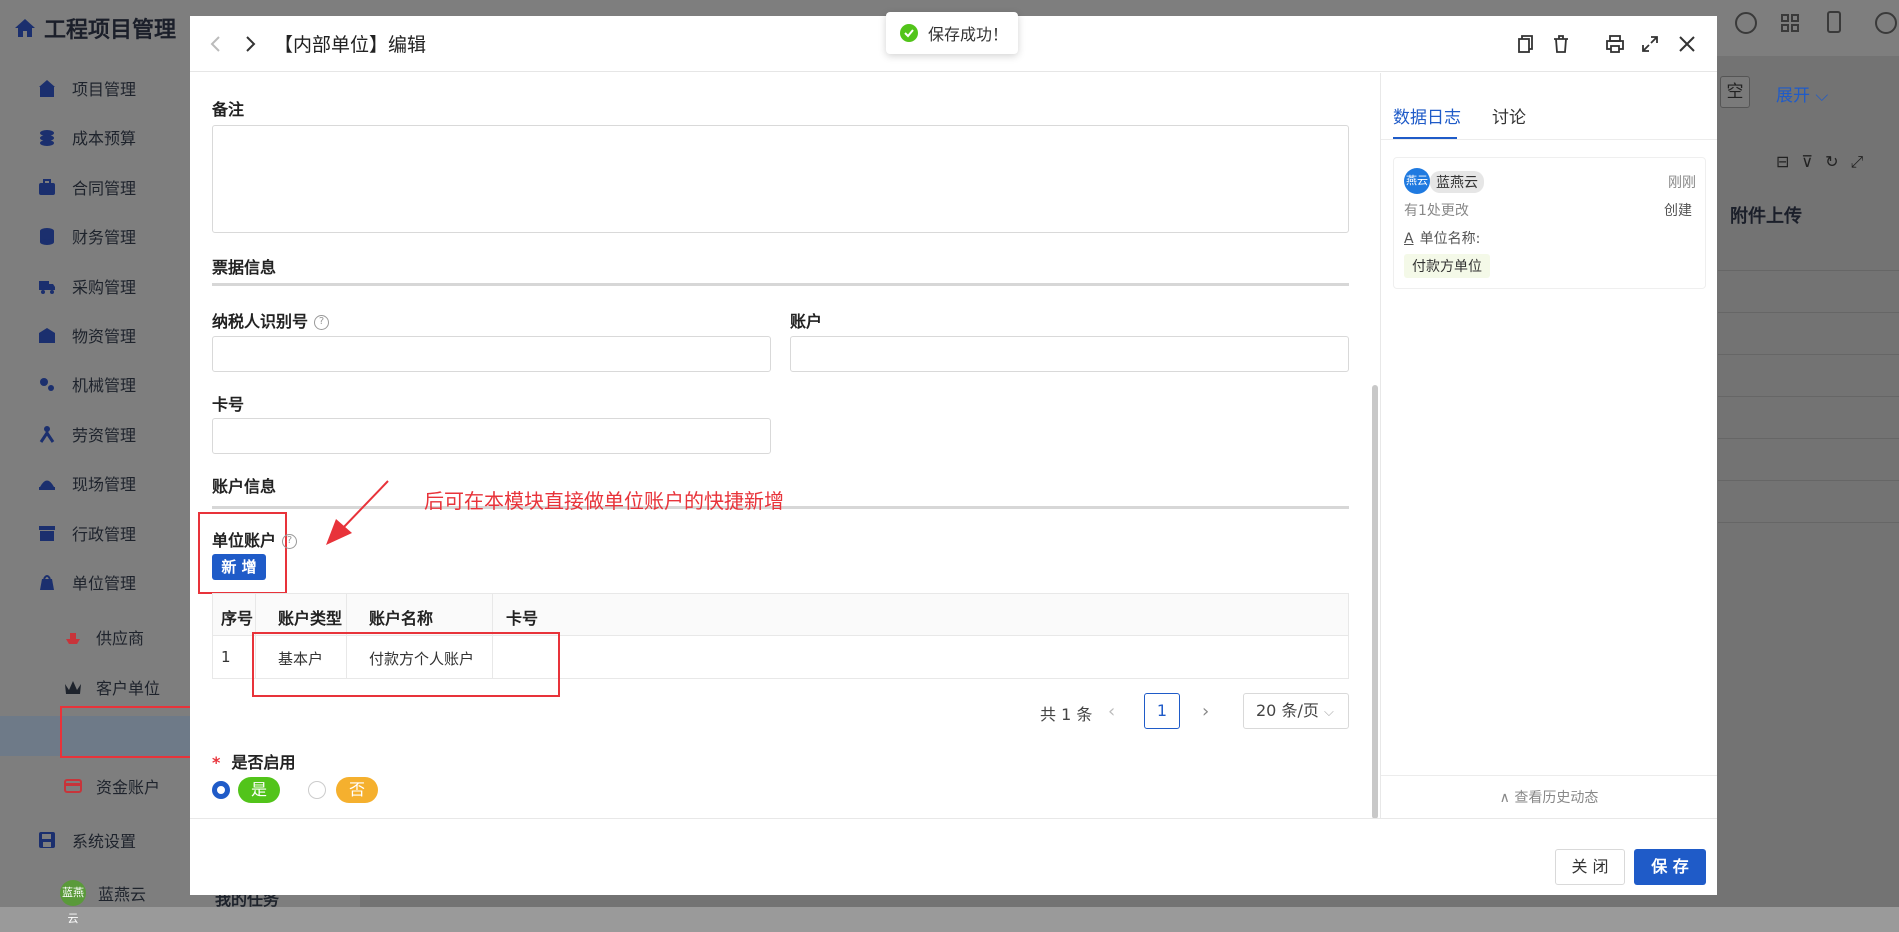  Describe the element at coordinates (1457, 182) in the screenshot. I see `log-user: 蓝燕云` at that location.